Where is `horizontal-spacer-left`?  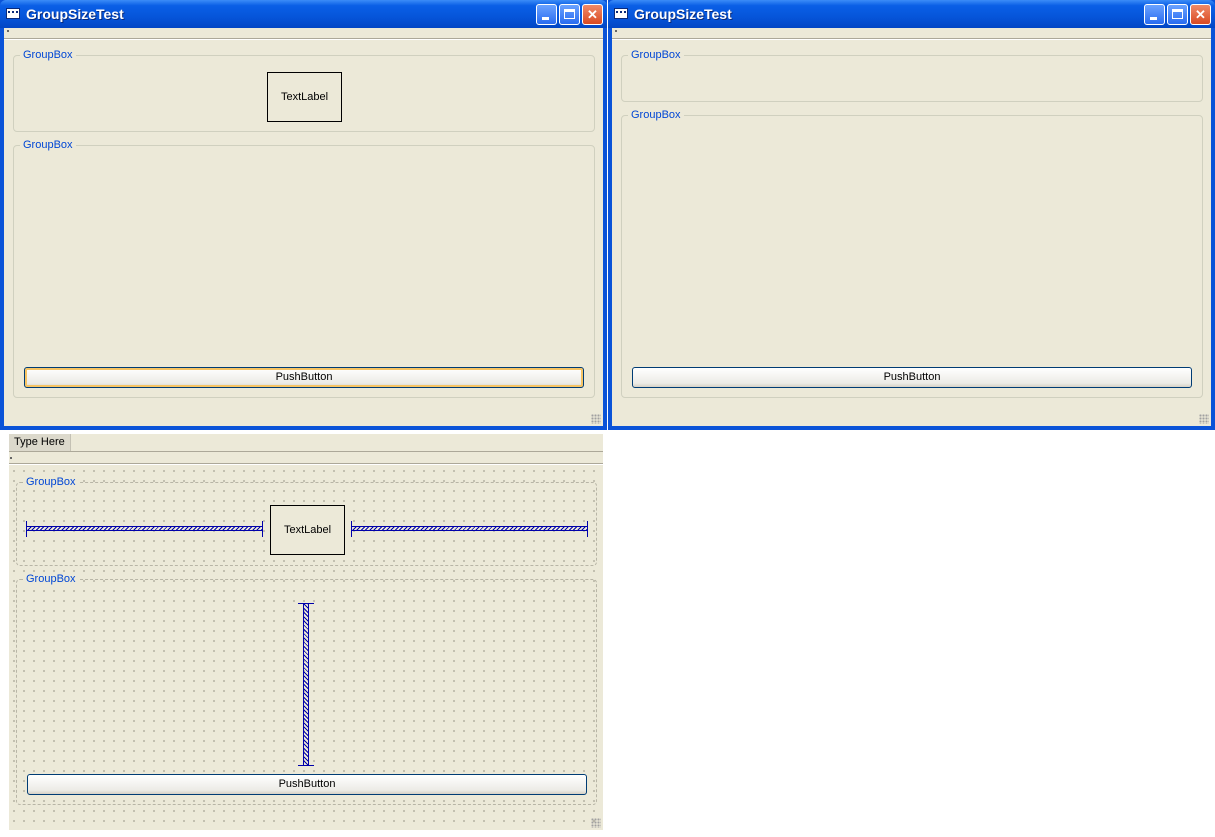
horizontal-spacer-left is located at coordinates (144, 529).